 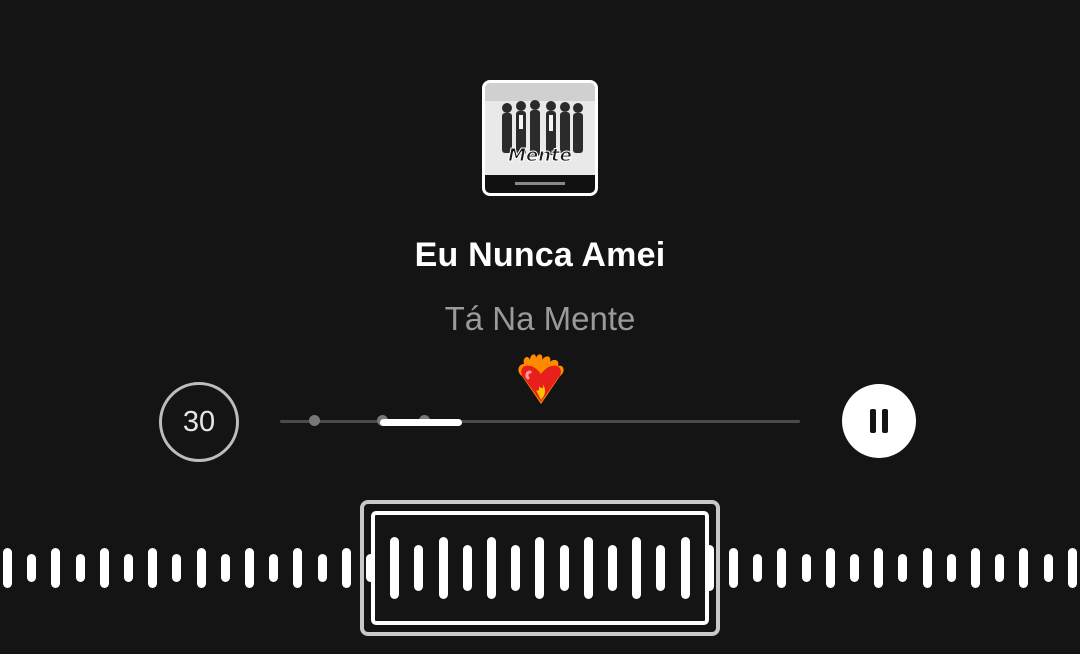 I want to click on svg-text: Mente, so click(x=540, y=155).